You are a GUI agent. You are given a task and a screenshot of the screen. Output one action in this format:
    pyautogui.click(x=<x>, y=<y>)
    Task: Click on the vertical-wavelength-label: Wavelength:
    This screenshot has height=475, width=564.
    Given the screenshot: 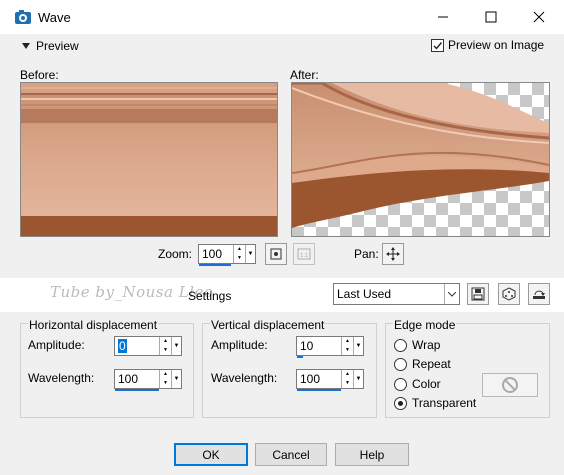 What is the action you would take?
    pyautogui.click(x=244, y=378)
    